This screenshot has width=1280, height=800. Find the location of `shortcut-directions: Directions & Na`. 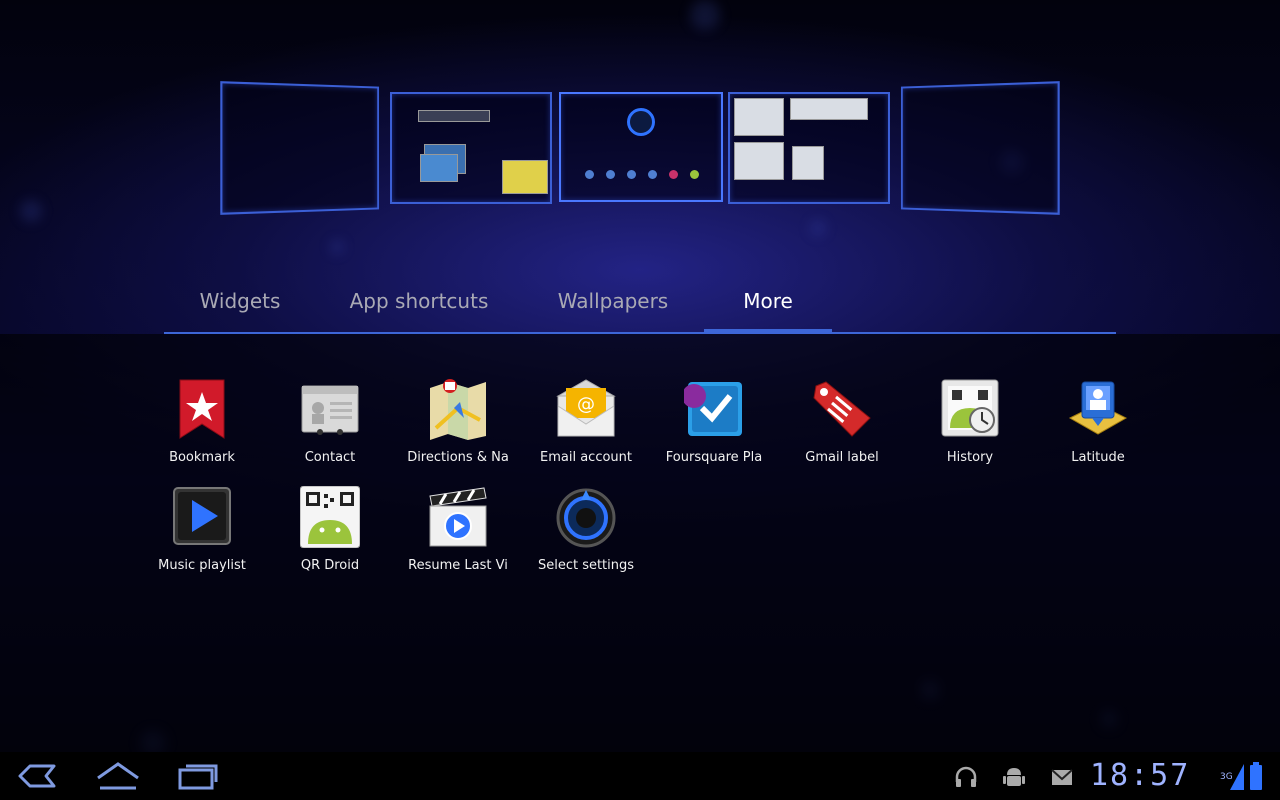

shortcut-directions: Directions & Na is located at coordinates (458, 422).